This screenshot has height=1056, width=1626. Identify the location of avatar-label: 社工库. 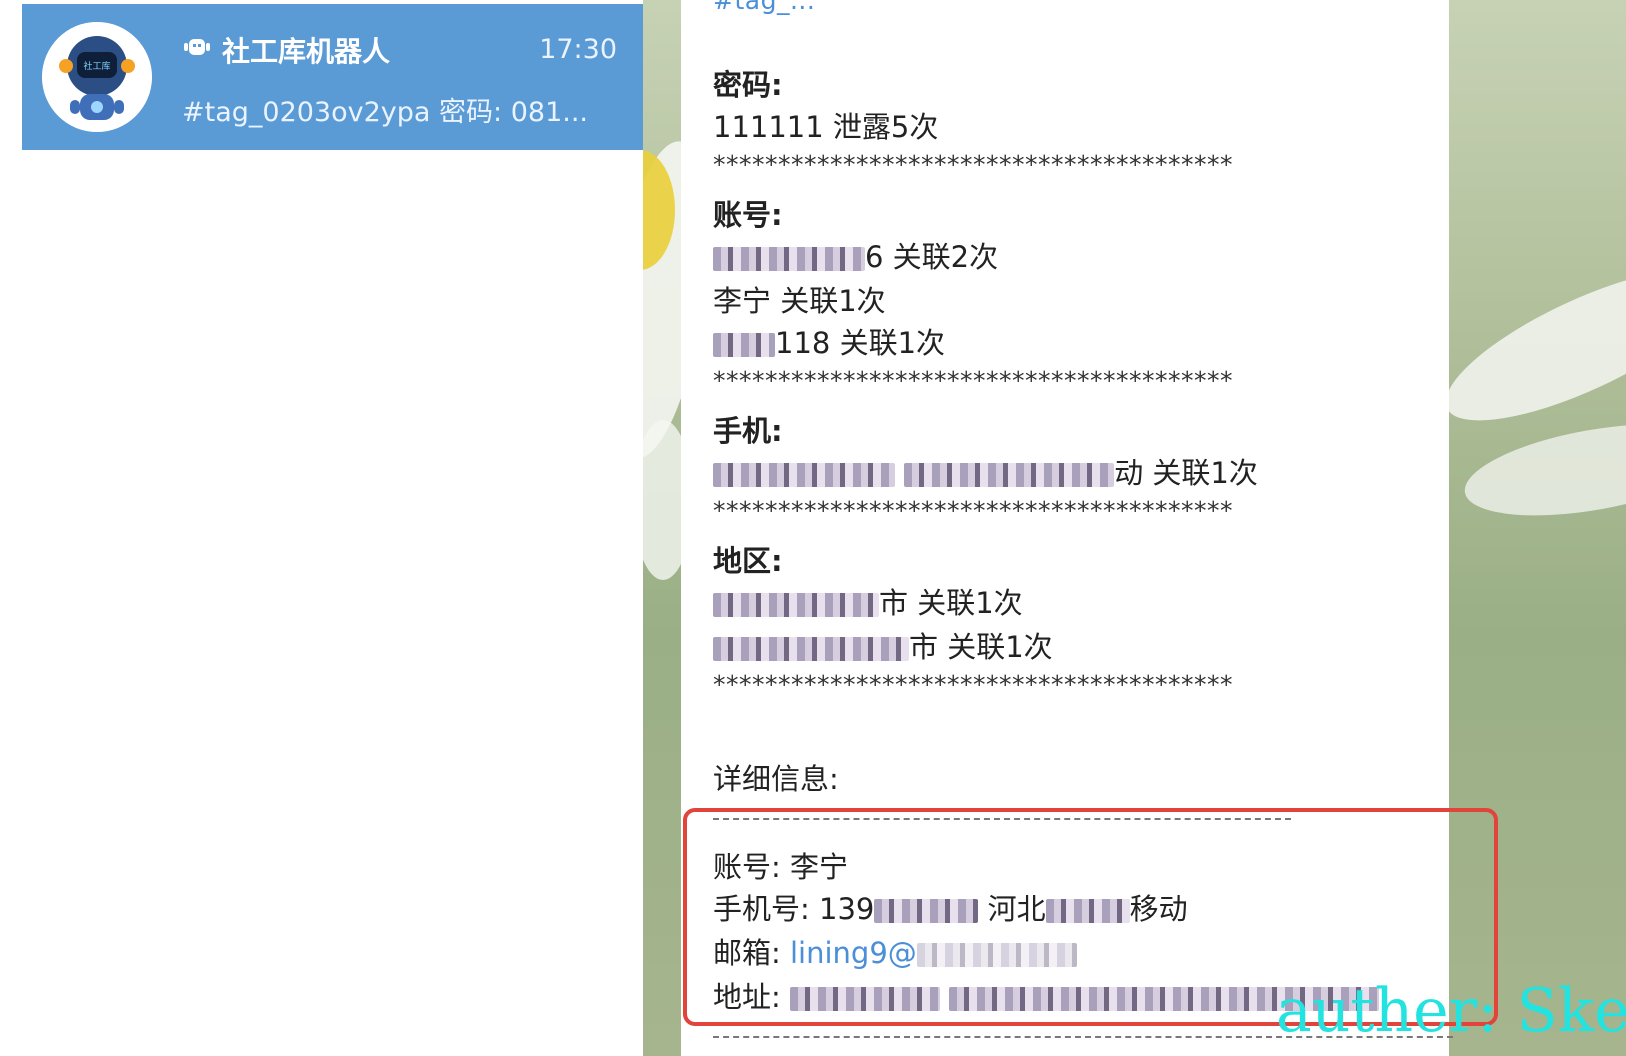
(96, 66).